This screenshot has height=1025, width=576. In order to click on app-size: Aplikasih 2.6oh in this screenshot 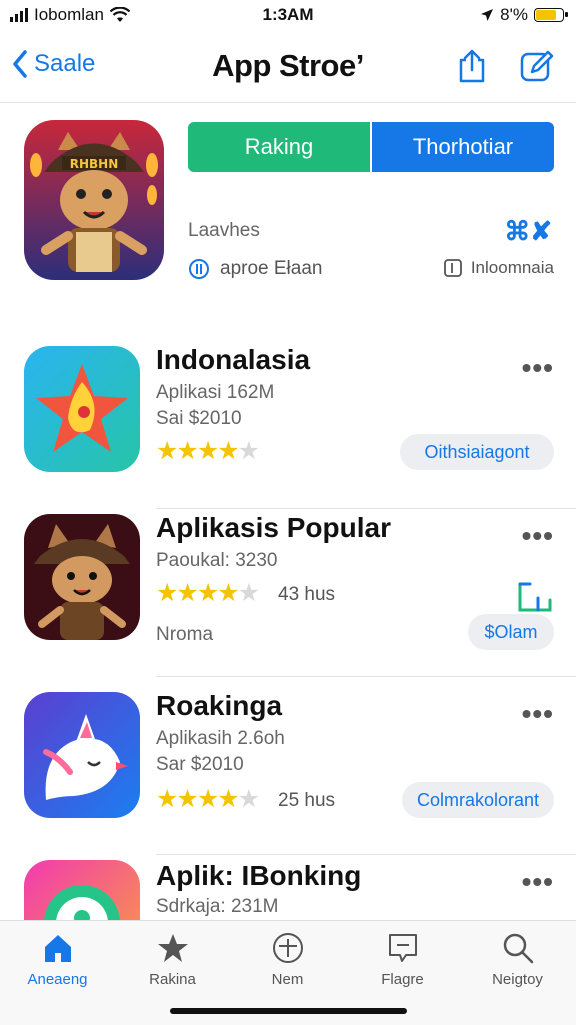, I will do `click(220, 738)`.